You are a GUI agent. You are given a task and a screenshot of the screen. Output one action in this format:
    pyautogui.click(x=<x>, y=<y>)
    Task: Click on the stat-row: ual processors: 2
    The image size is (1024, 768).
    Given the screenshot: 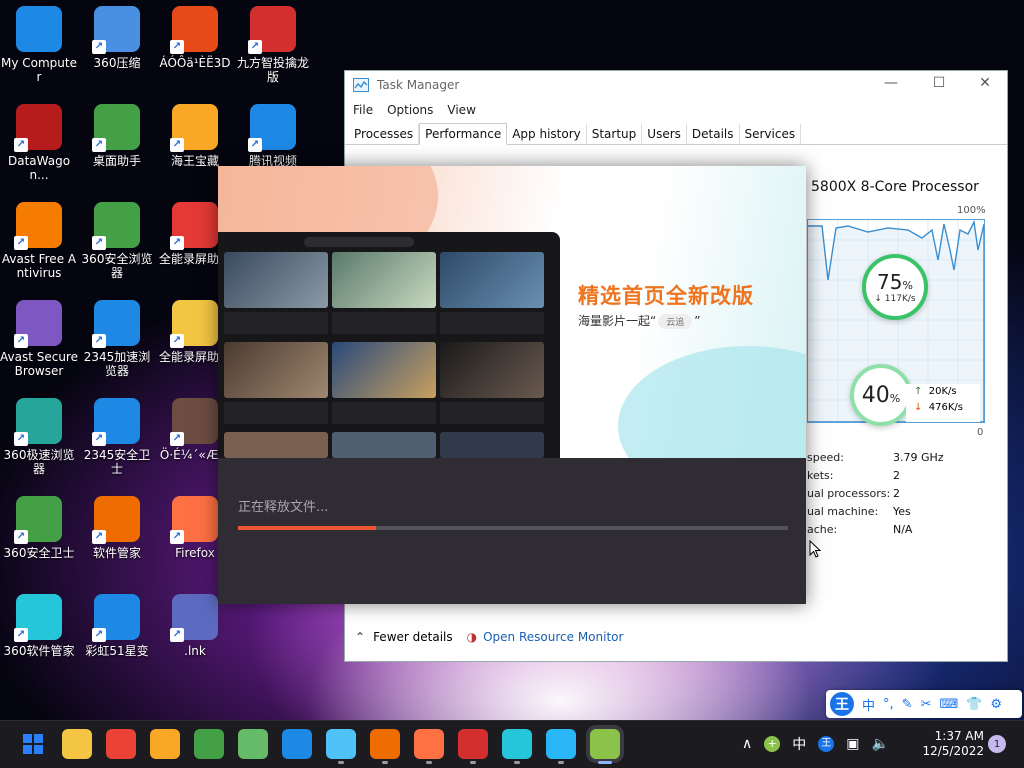 What is the action you would take?
    pyautogui.click(x=875, y=494)
    